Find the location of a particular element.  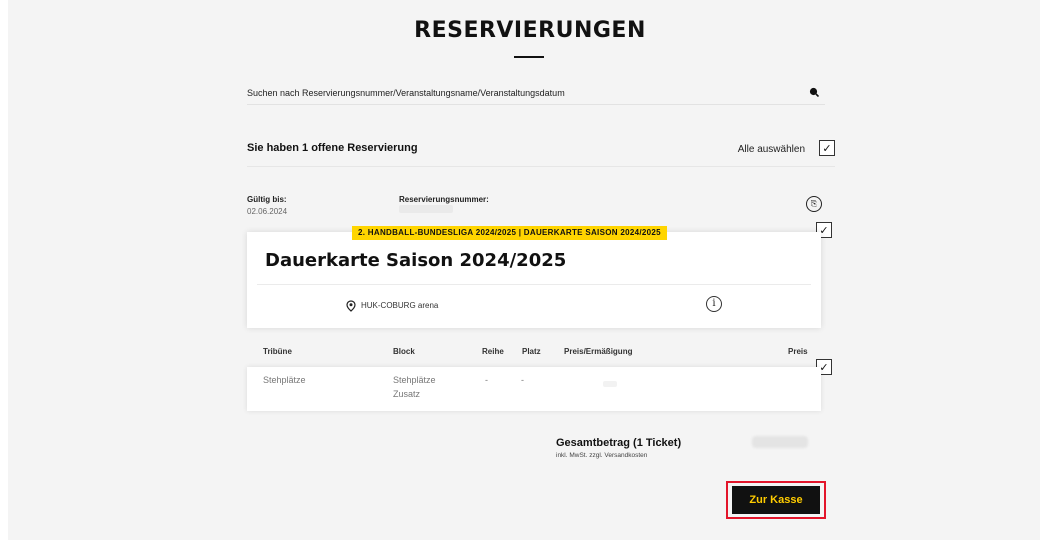

reservation-number-label: Reservierungsnummer: is located at coordinates (444, 199).